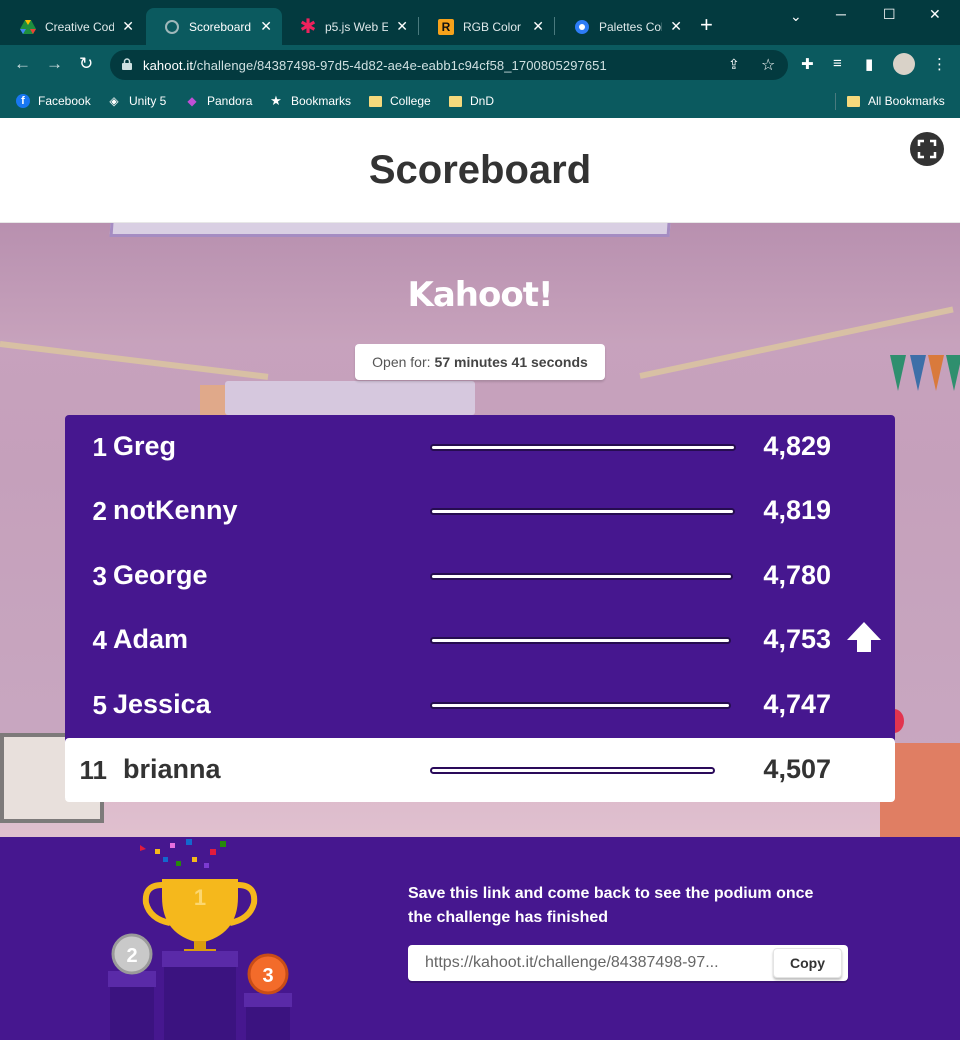  Describe the element at coordinates (321, 101) in the screenshot. I see `bookmark-label: Bookmarks` at that location.